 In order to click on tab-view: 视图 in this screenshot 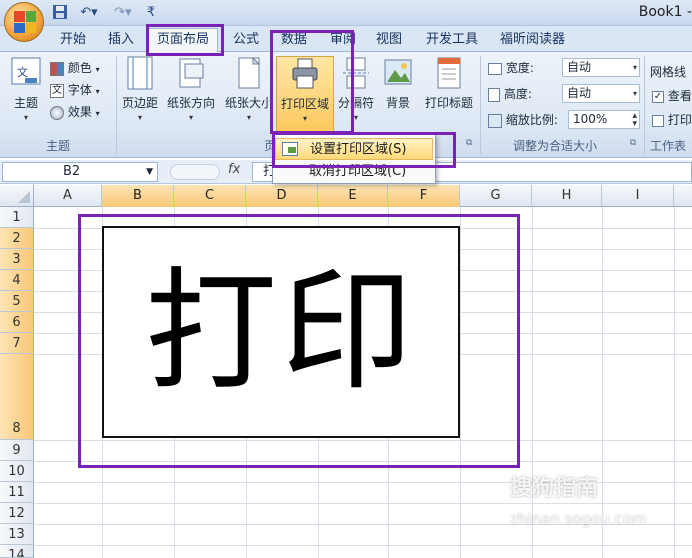, I will do `click(389, 40)`.